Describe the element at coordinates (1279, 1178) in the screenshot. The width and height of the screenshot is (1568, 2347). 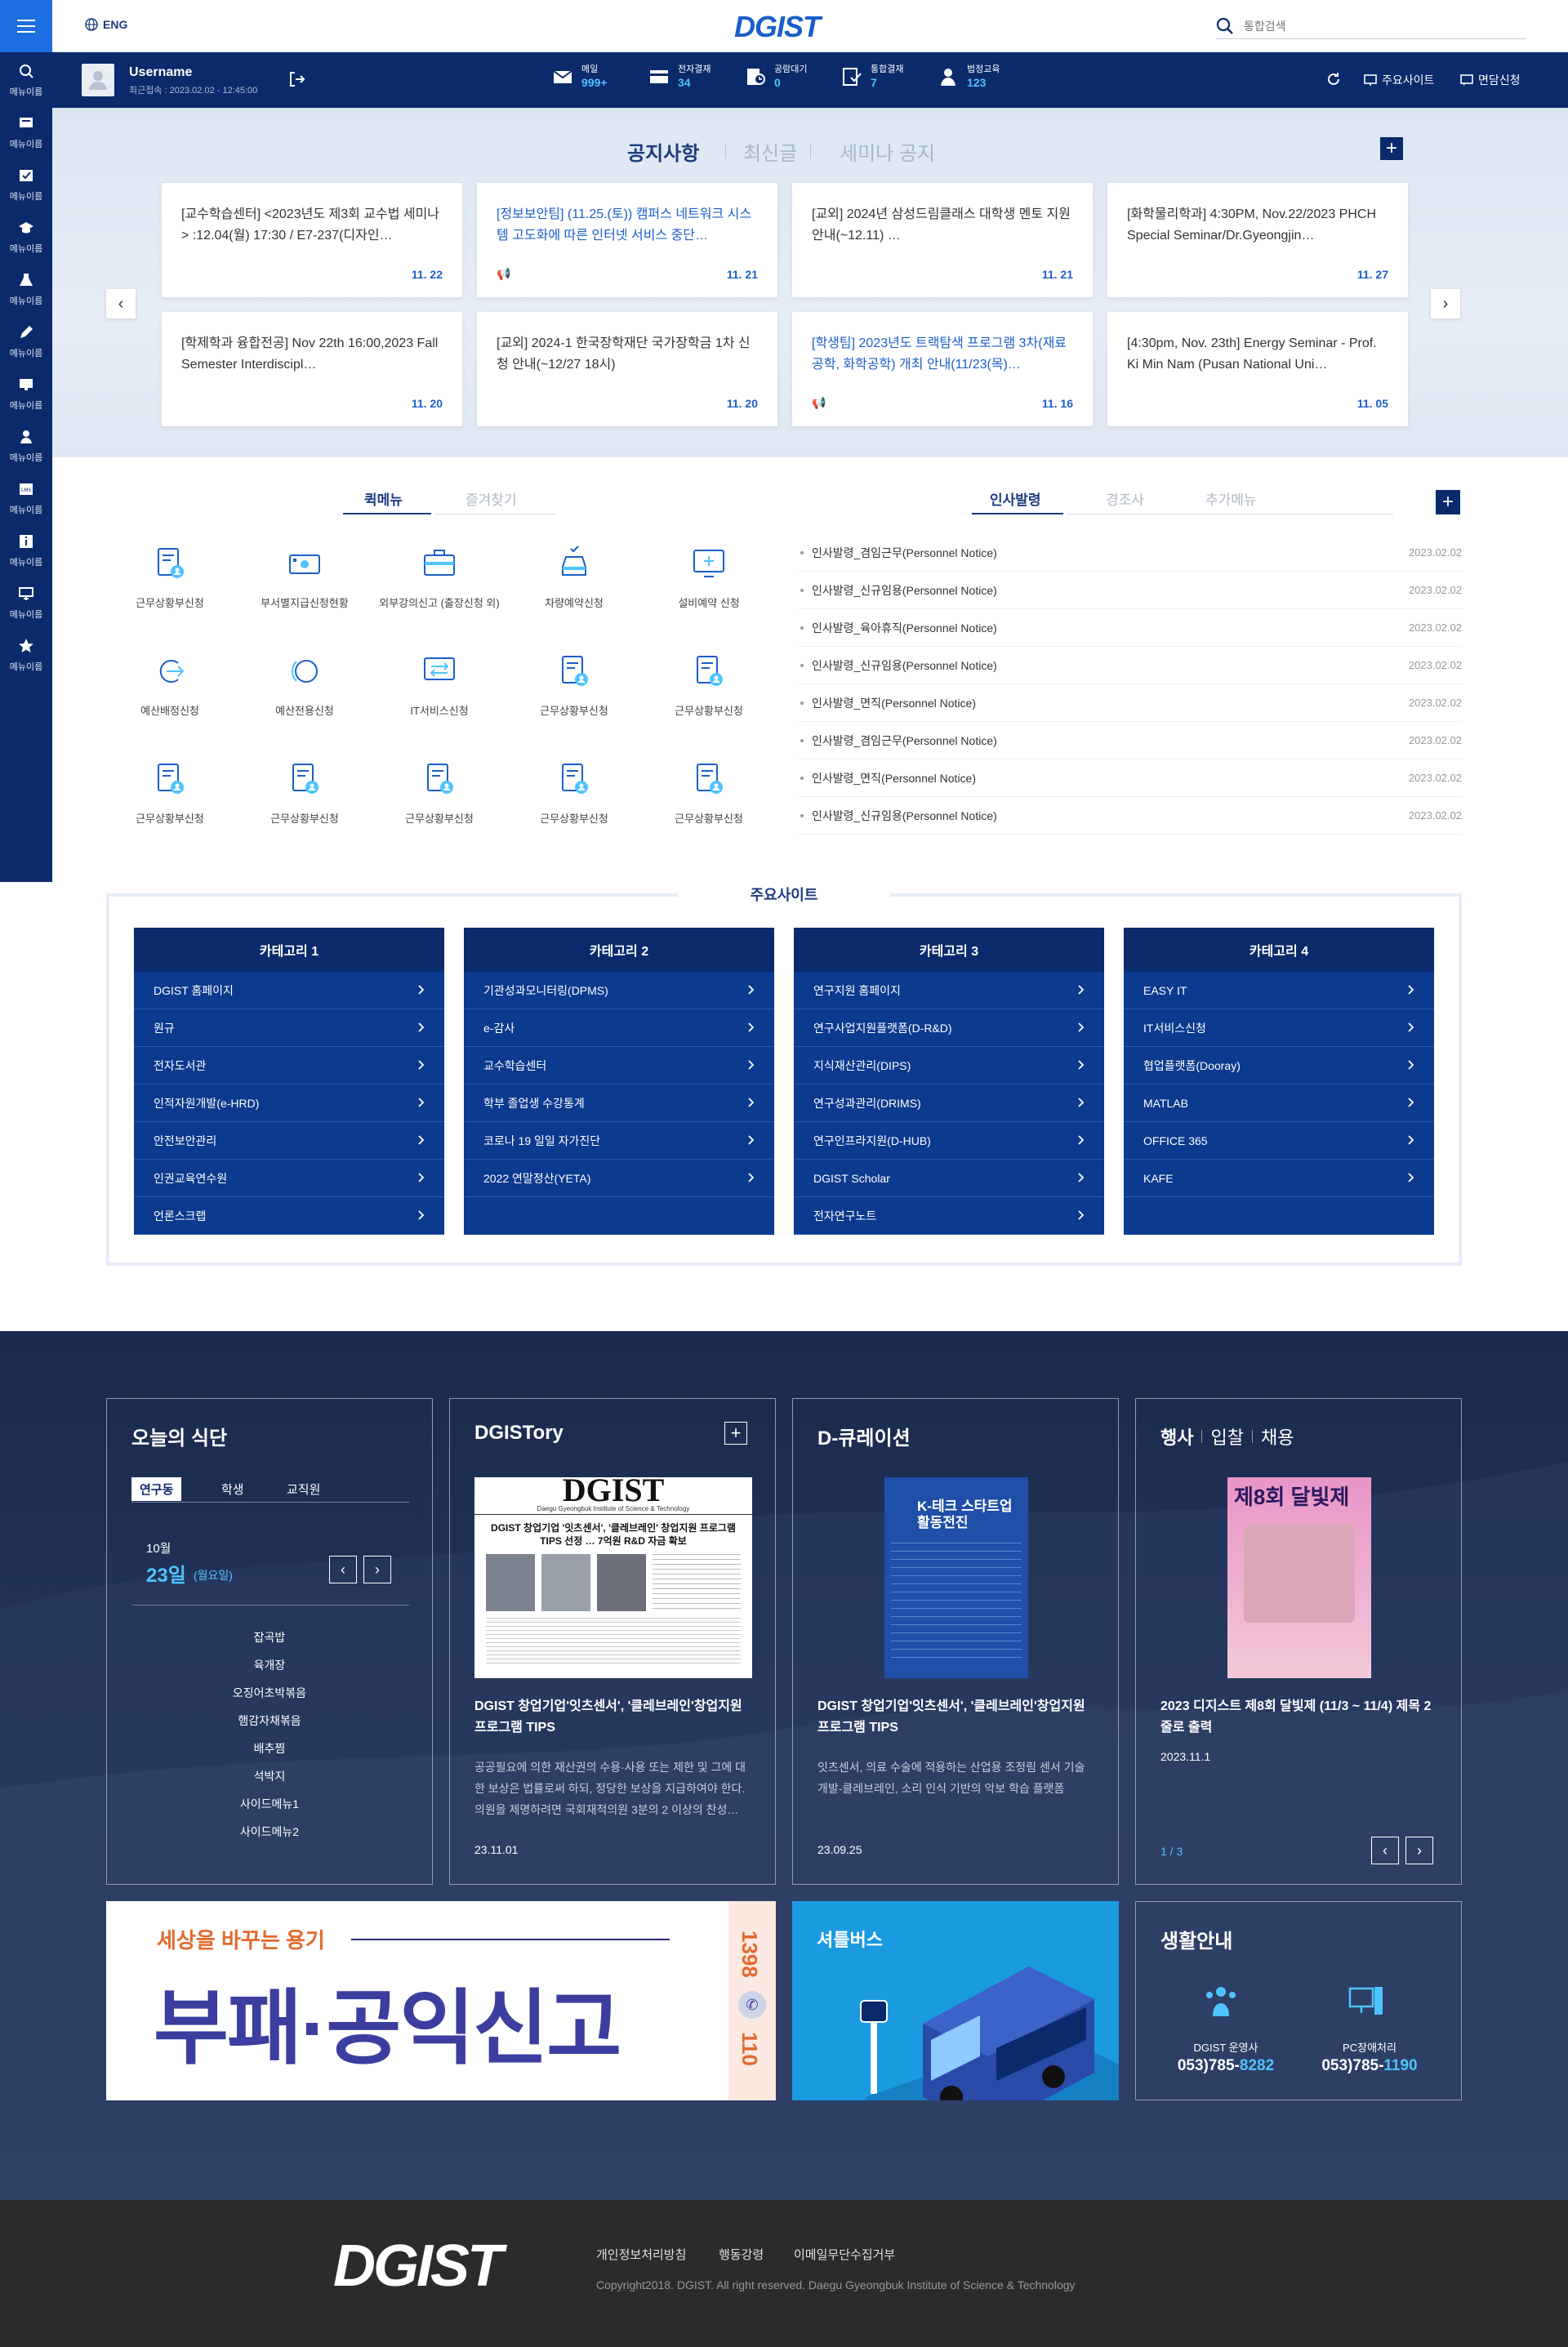
I see `site-link: KAFE` at that location.